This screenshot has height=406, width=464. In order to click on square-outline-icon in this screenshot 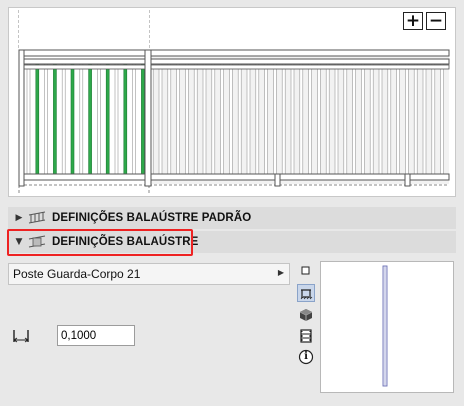, I will do `click(306, 271)`.